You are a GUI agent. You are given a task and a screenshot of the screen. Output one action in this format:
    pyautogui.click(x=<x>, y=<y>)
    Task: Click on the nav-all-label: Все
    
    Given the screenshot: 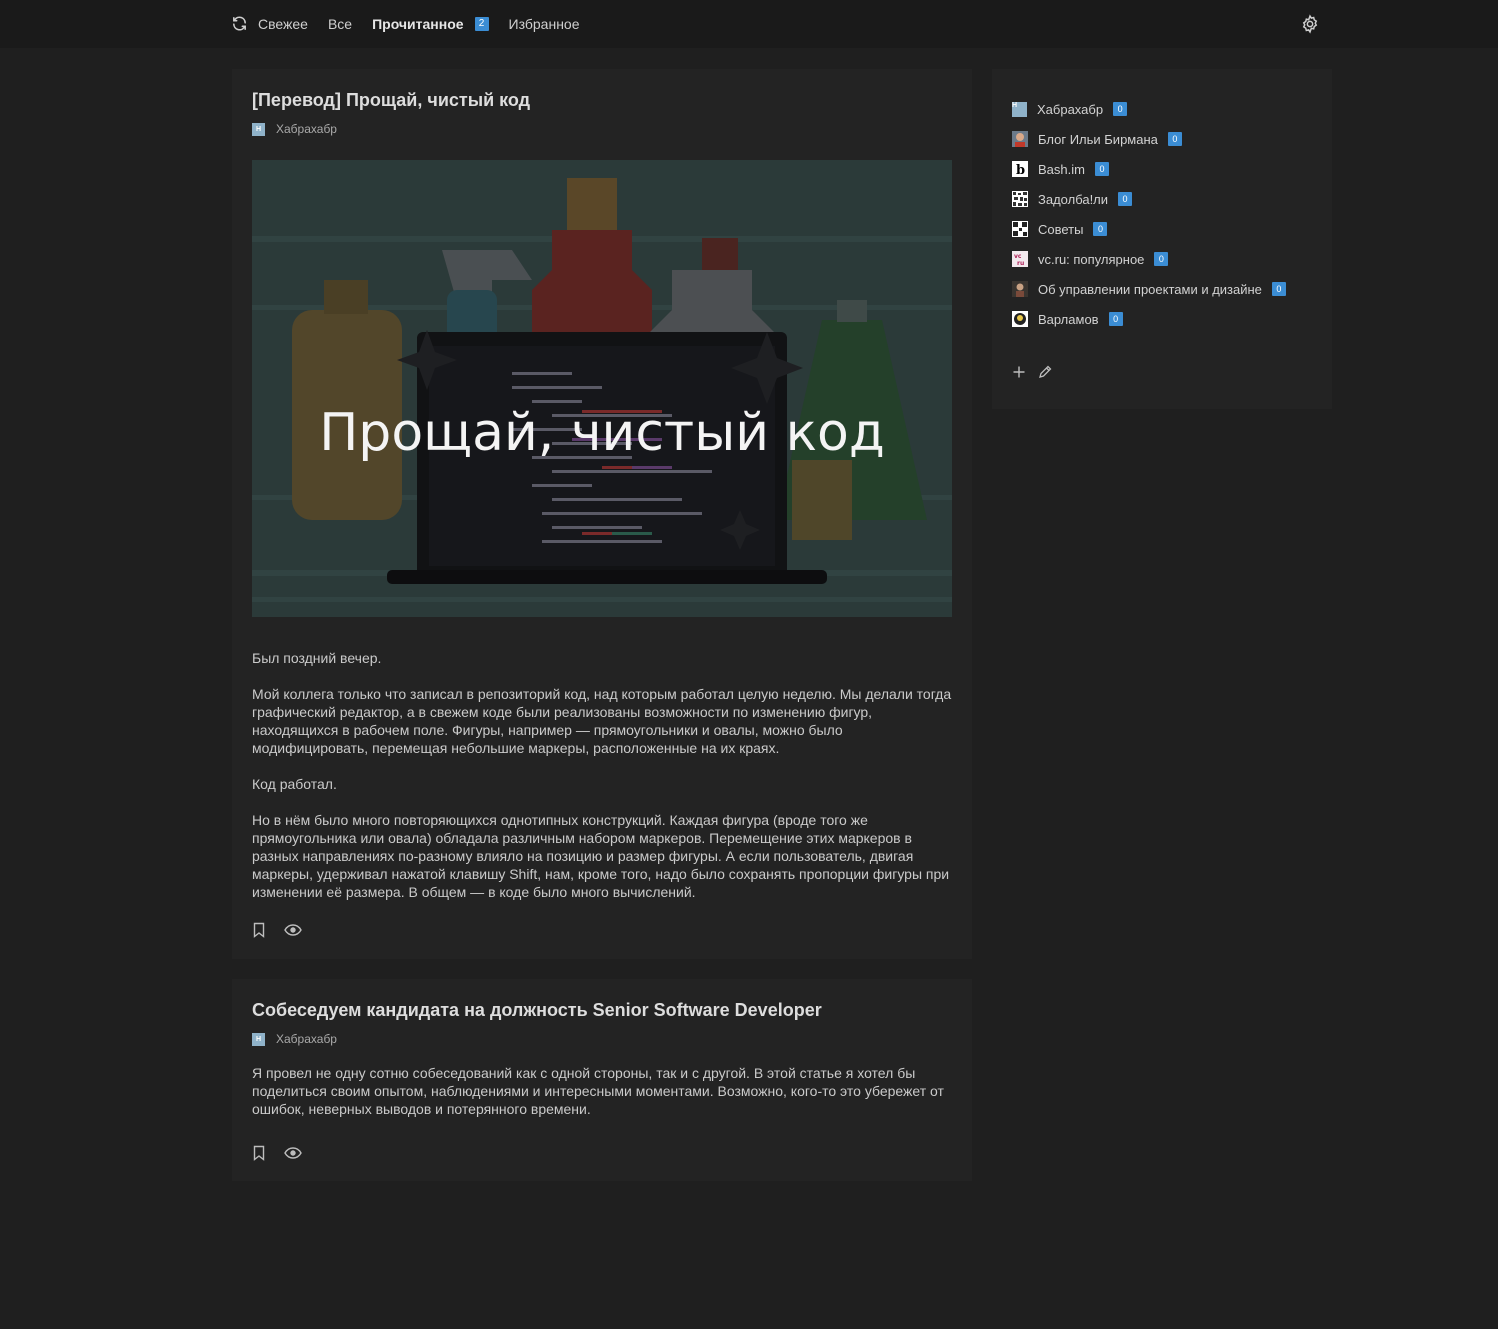 What is the action you would take?
    pyautogui.click(x=340, y=23)
    